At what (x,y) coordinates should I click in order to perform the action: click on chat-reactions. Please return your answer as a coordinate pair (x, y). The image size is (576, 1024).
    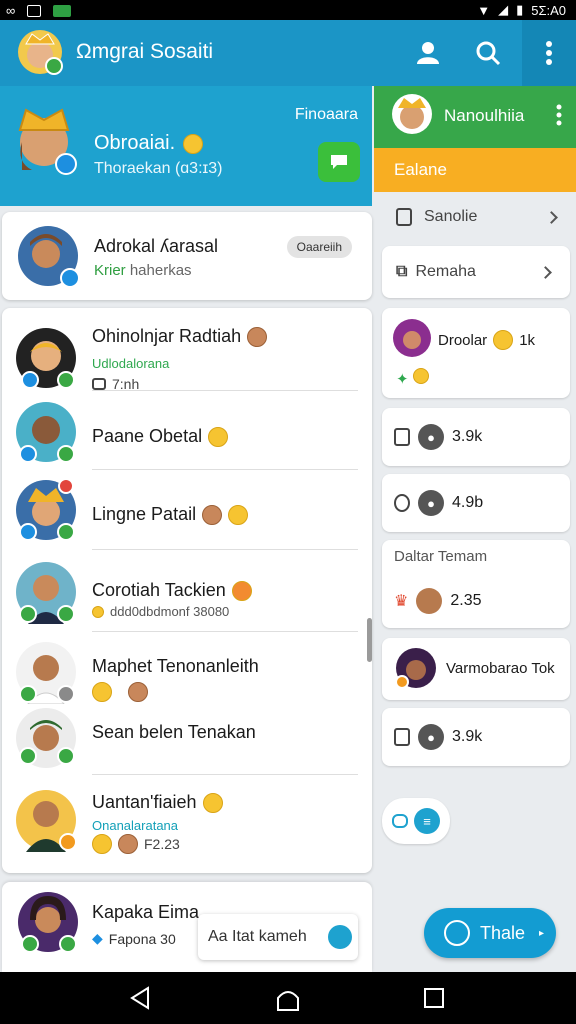
    Looking at the image, I should click on (120, 692).